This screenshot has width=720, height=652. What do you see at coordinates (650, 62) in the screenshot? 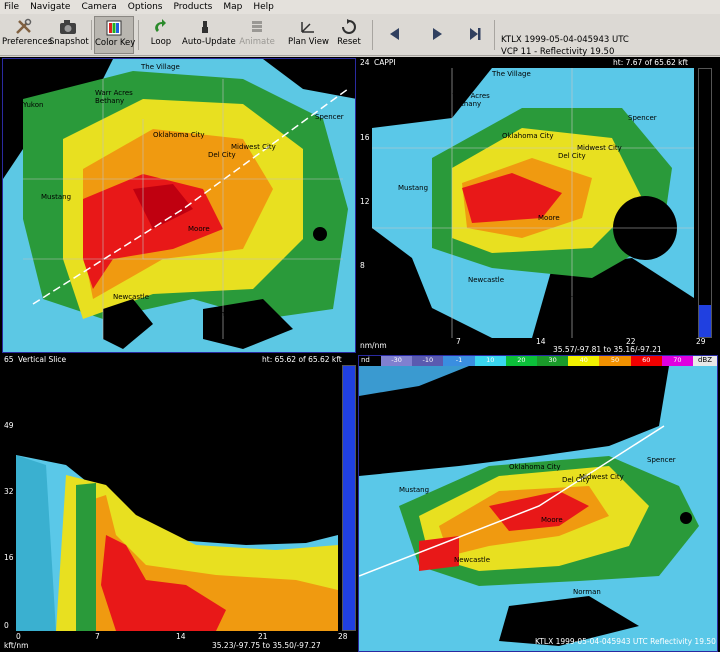
I see `cappi-height-readout: ht: 7.67 of 65.62 kft` at bounding box center [650, 62].